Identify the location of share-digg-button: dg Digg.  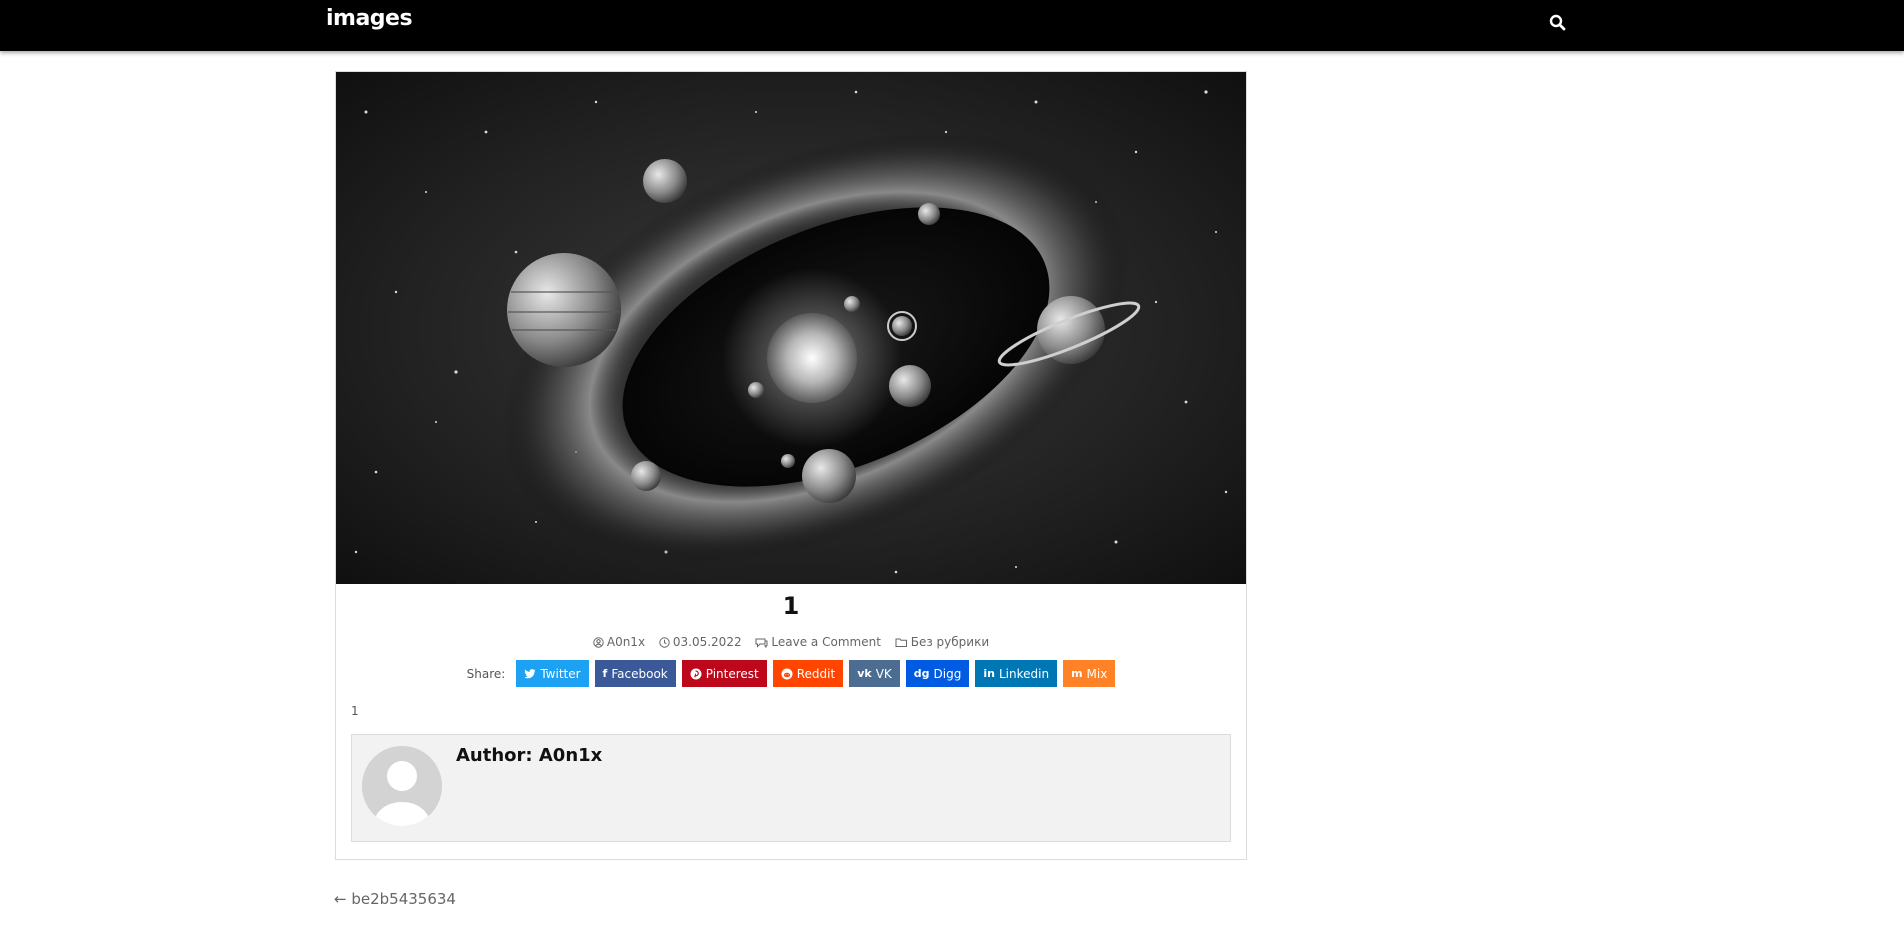
(937, 673).